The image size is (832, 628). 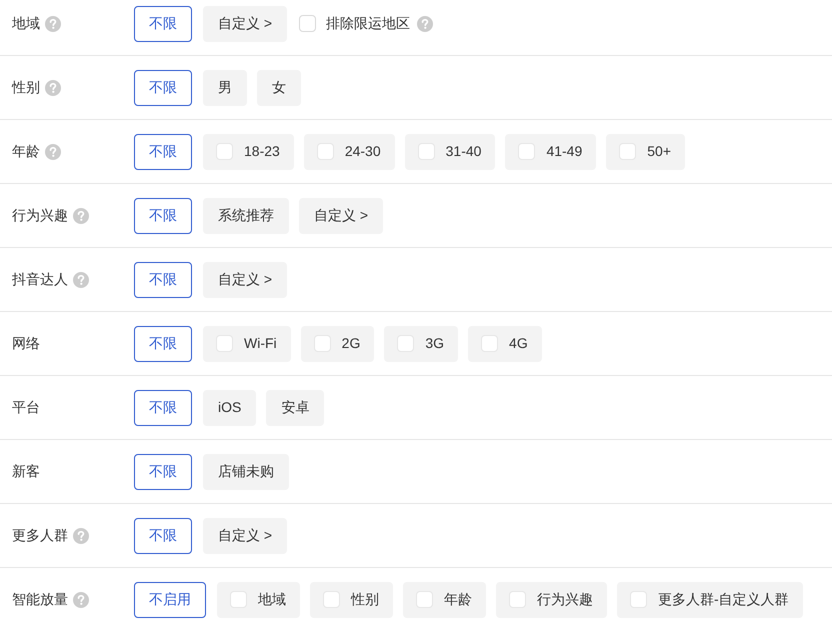 I want to click on checkbox-label: 2G, so click(x=351, y=343).